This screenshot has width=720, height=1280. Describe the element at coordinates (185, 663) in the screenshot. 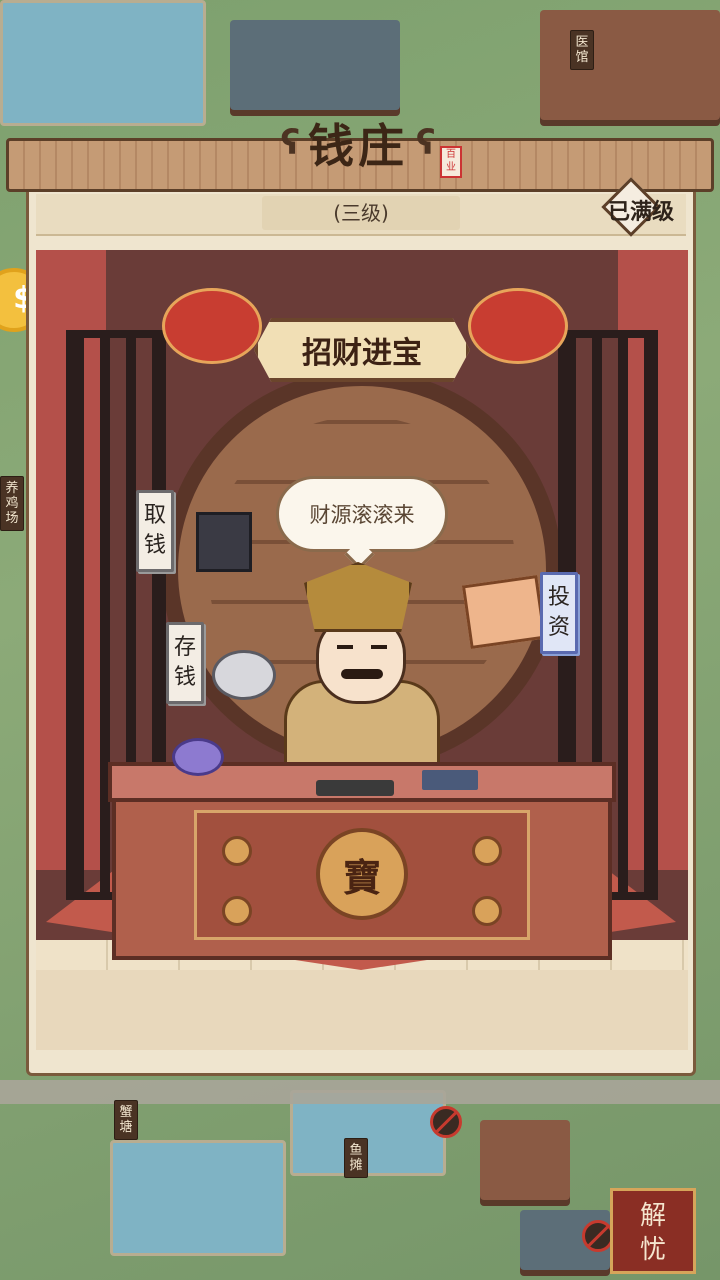

I see `deposit-button: 存钱` at that location.